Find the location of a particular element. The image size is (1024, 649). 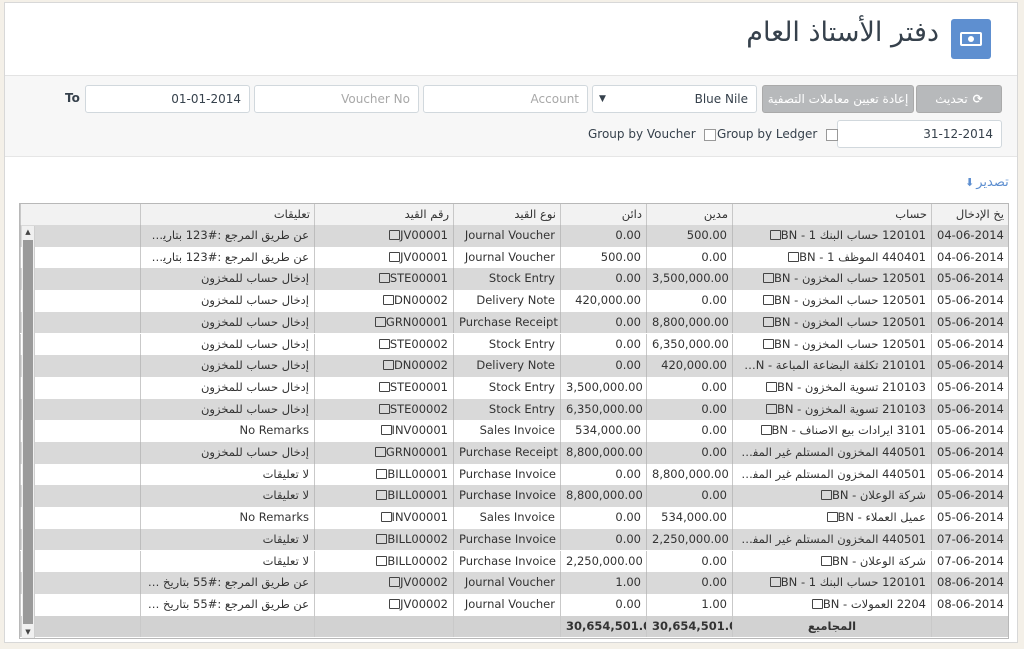

cell-account: 2204 العمولات - BN is located at coordinates (831, 604).